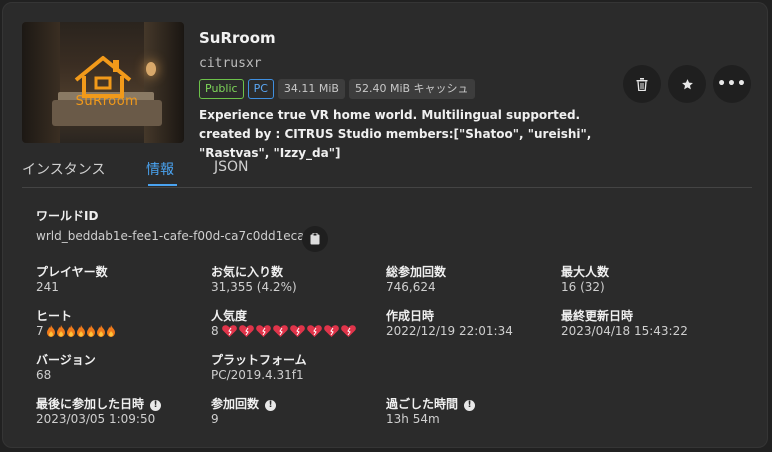 The height and width of the screenshot is (452, 772). What do you see at coordinates (230, 63) in the screenshot?
I see `world-author: citrusxr` at bounding box center [230, 63].